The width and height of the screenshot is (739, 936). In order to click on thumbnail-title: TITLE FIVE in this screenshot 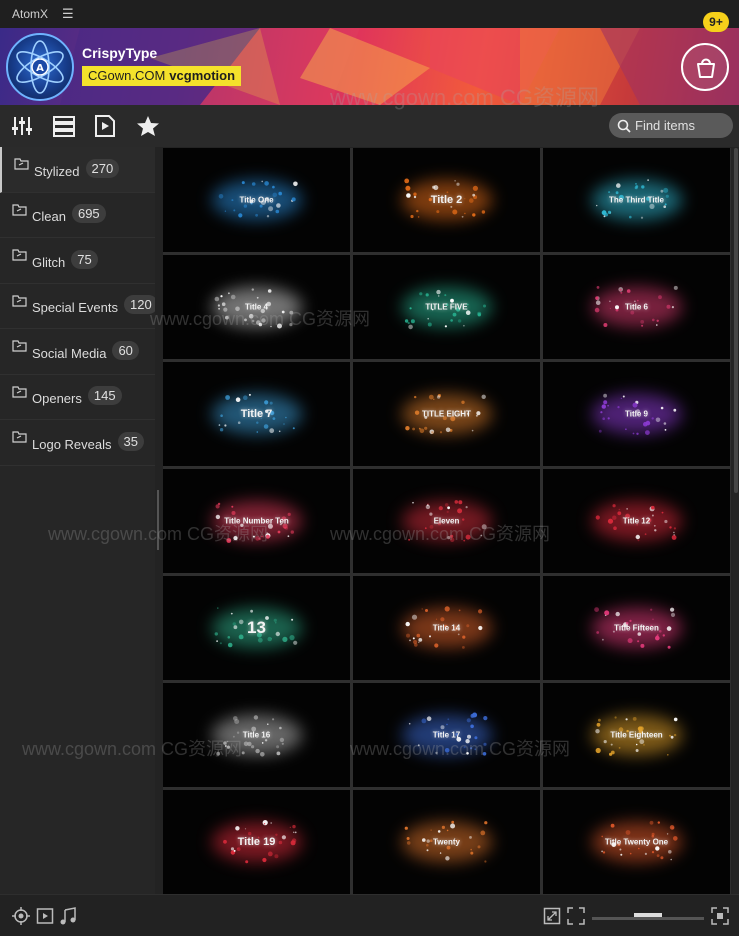, I will do `click(446, 307)`.